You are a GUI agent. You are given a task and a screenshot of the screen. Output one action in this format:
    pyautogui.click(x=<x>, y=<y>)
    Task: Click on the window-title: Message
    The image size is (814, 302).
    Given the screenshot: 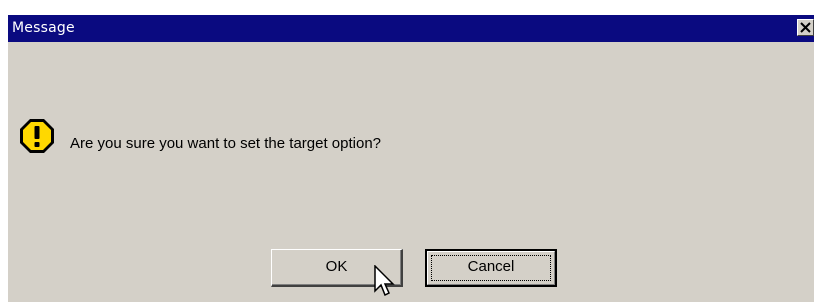 What is the action you would take?
    pyautogui.click(x=43, y=28)
    